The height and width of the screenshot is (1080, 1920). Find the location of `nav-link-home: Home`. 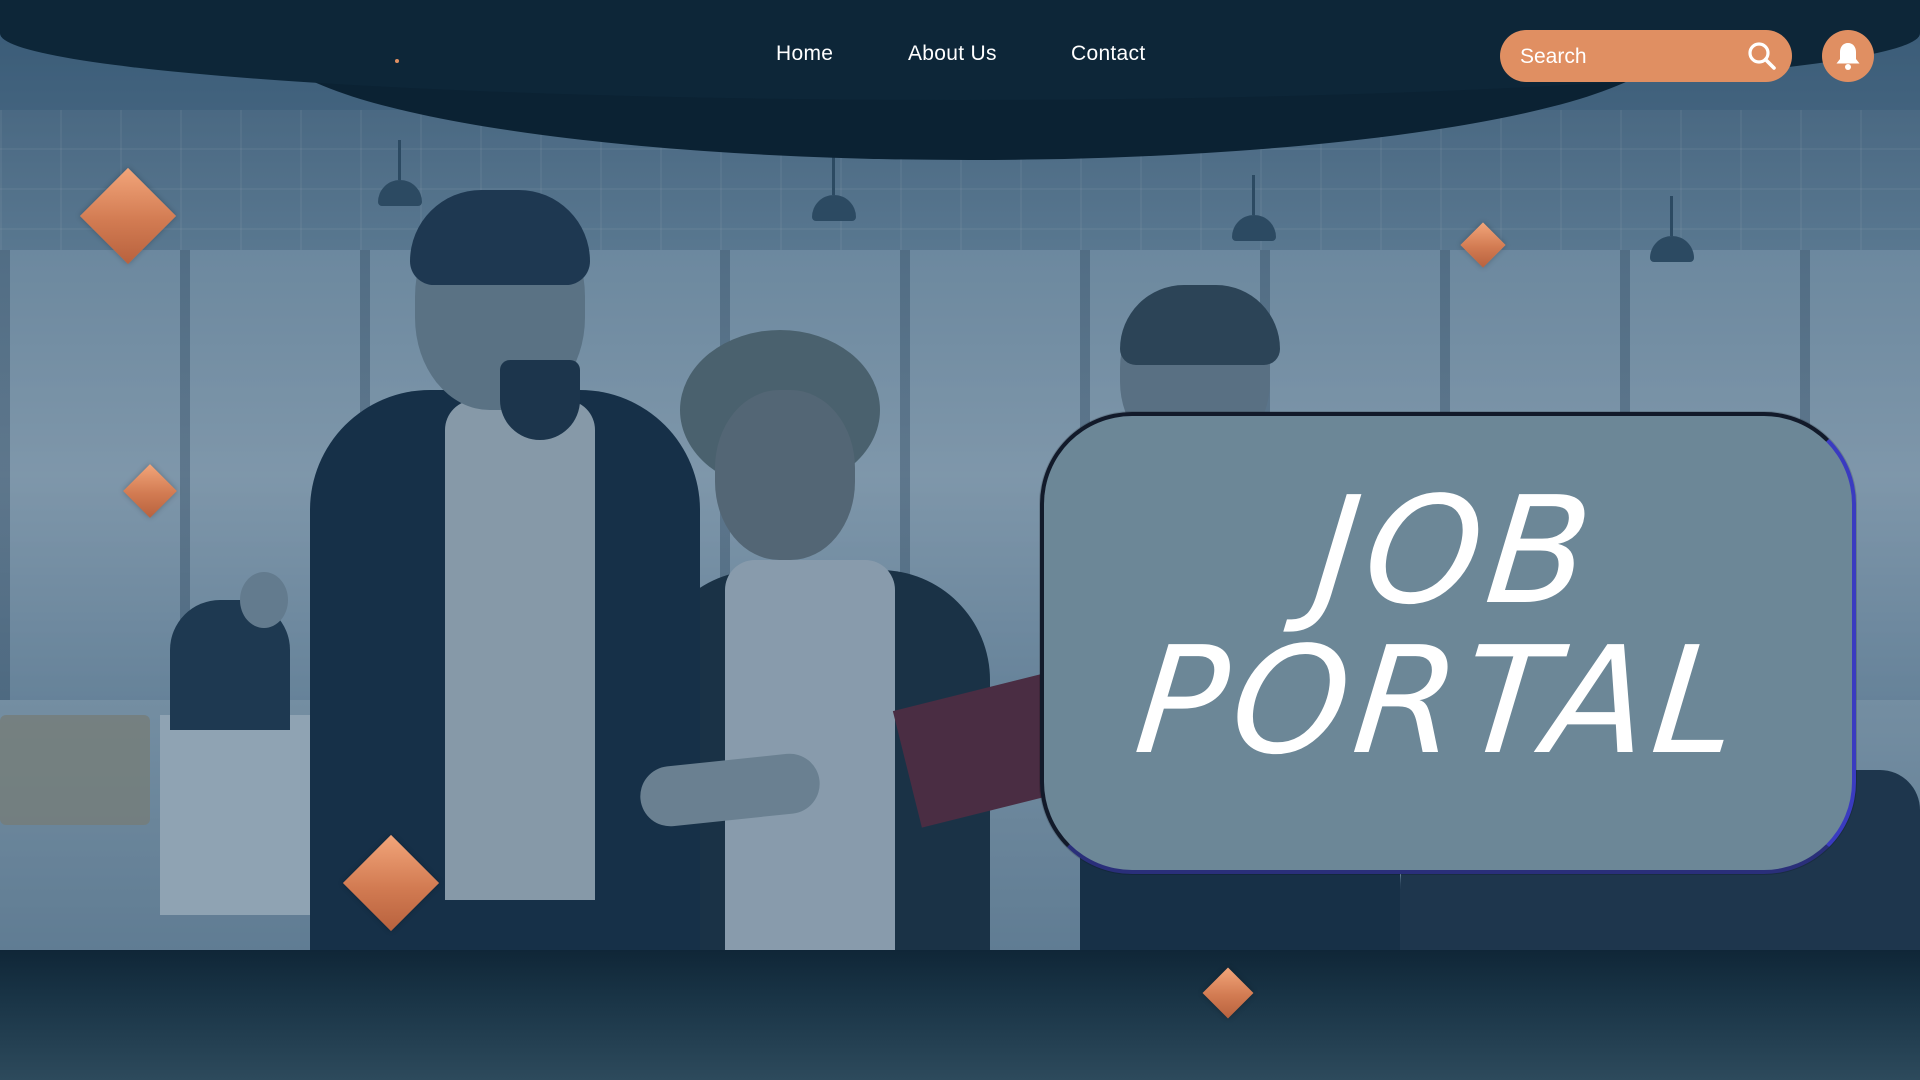

nav-link-home: Home is located at coordinates (804, 54).